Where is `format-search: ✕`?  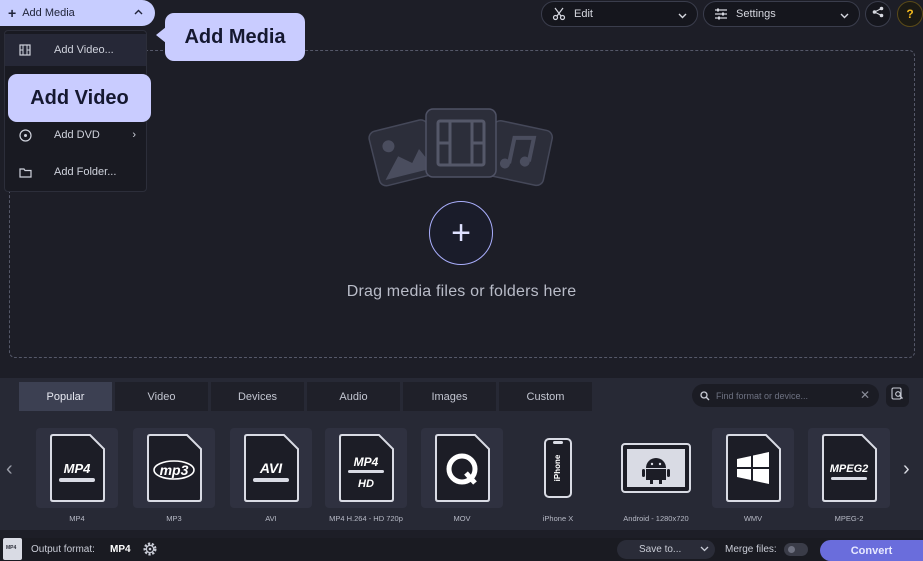 format-search: ✕ is located at coordinates (785, 395).